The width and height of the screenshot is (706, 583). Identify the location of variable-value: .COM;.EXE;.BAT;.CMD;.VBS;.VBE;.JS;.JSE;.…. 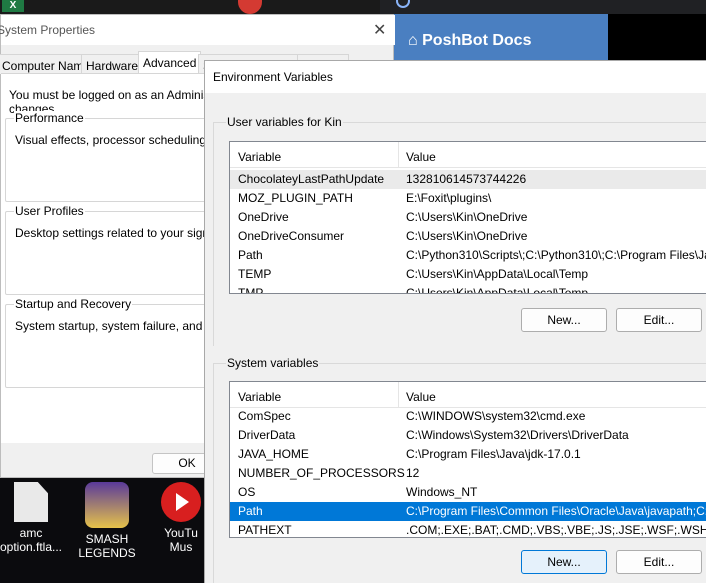
(556, 530).